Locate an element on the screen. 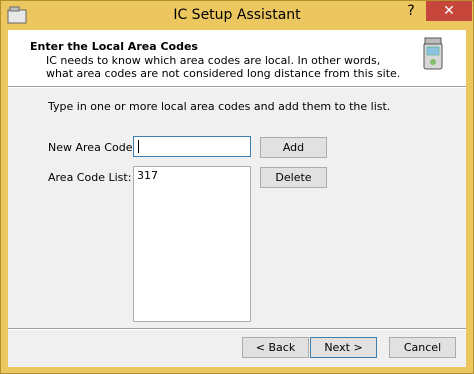 This screenshot has height=374, width=474. header-divider is located at coordinates (237, 87).